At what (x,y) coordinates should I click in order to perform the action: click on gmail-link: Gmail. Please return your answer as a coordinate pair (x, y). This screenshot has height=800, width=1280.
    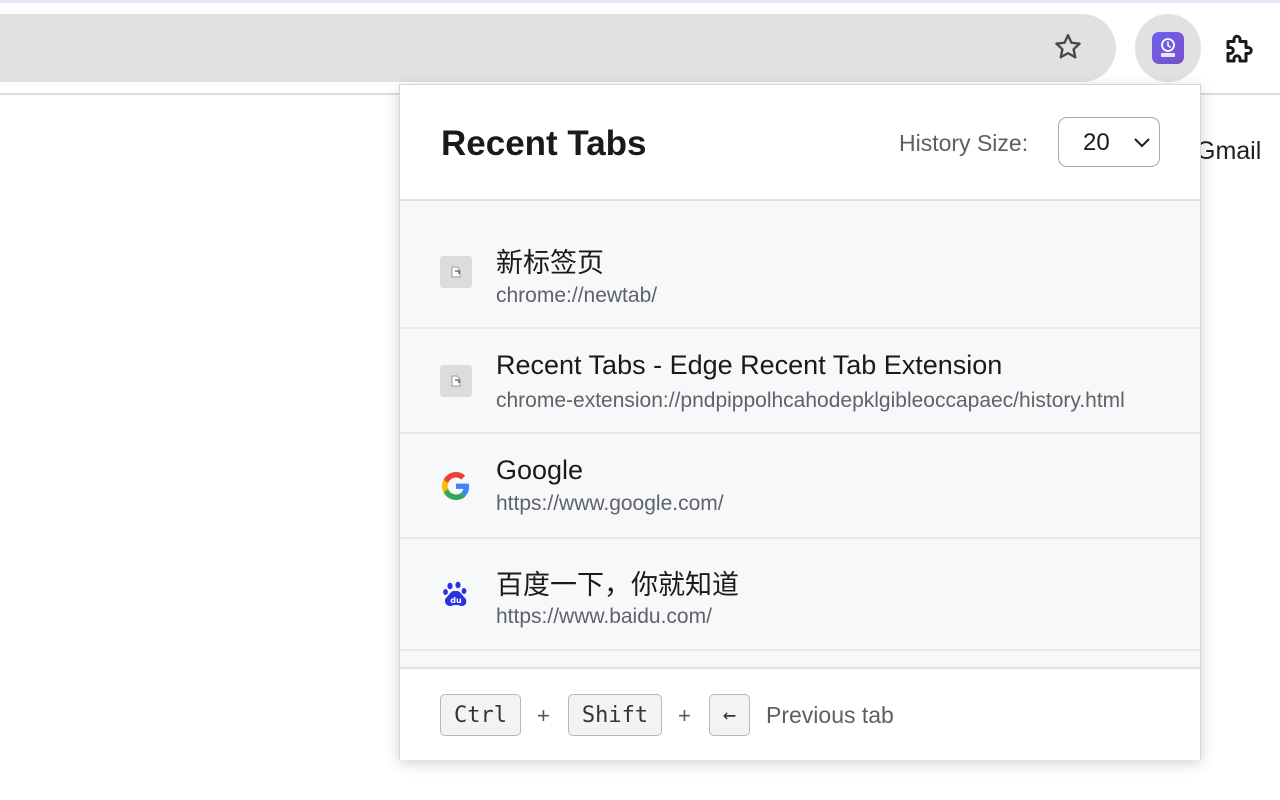
    Looking at the image, I should click on (1228, 151).